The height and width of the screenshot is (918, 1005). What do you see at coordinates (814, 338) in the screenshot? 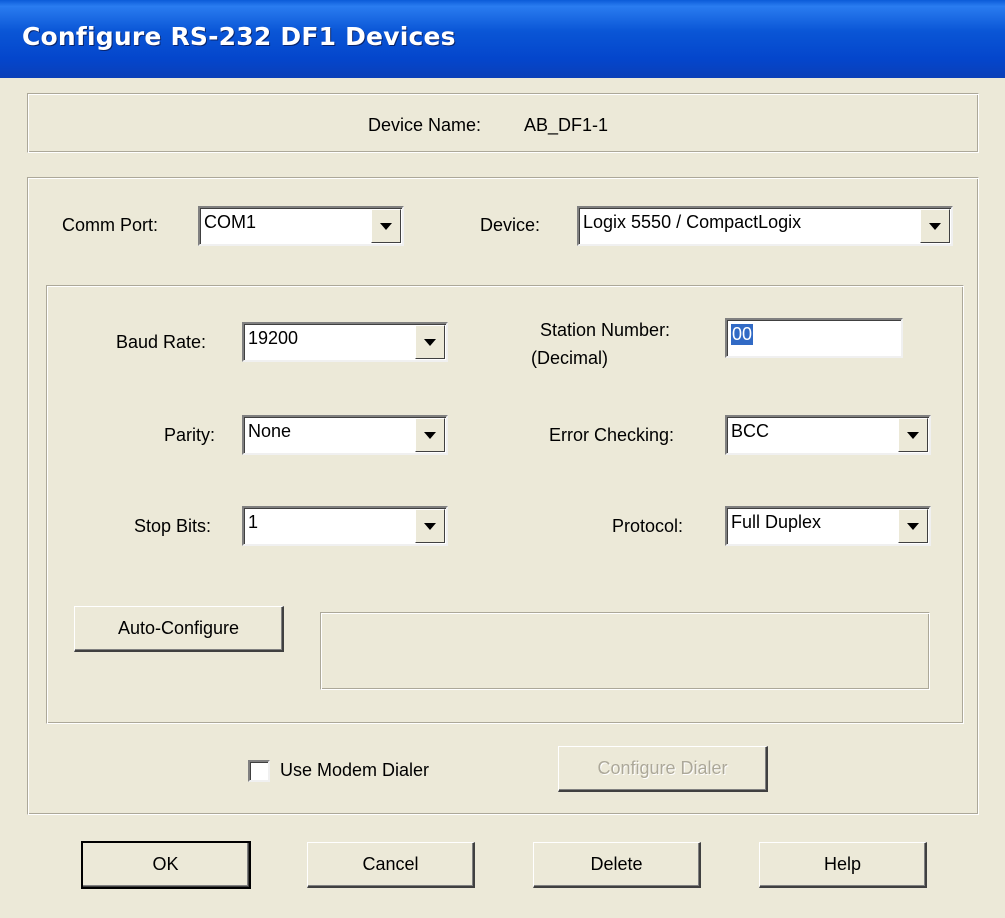
I see `station-number-input: 00` at bounding box center [814, 338].